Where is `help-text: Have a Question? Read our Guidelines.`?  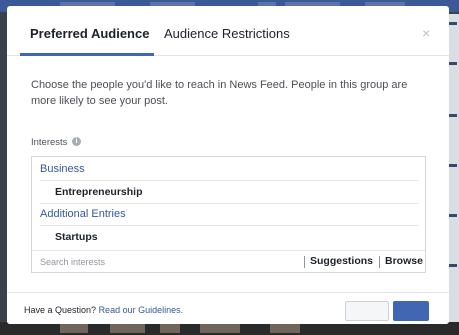
help-text: Have a Question? Read our Guidelines. is located at coordinates (103, 310).